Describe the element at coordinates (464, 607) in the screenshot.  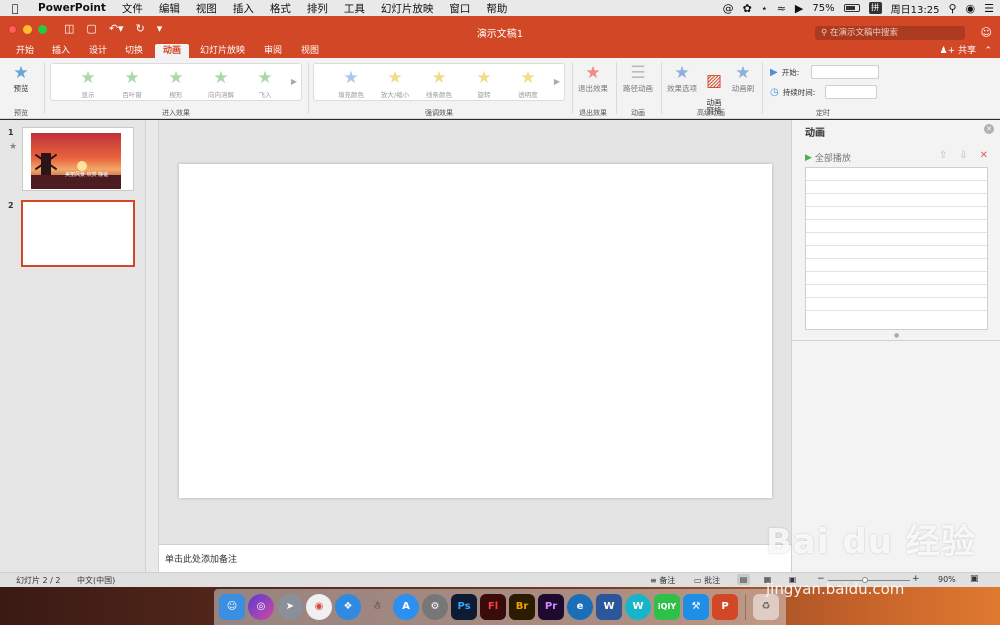
I see `photoshop-icon: Ps` at that location.